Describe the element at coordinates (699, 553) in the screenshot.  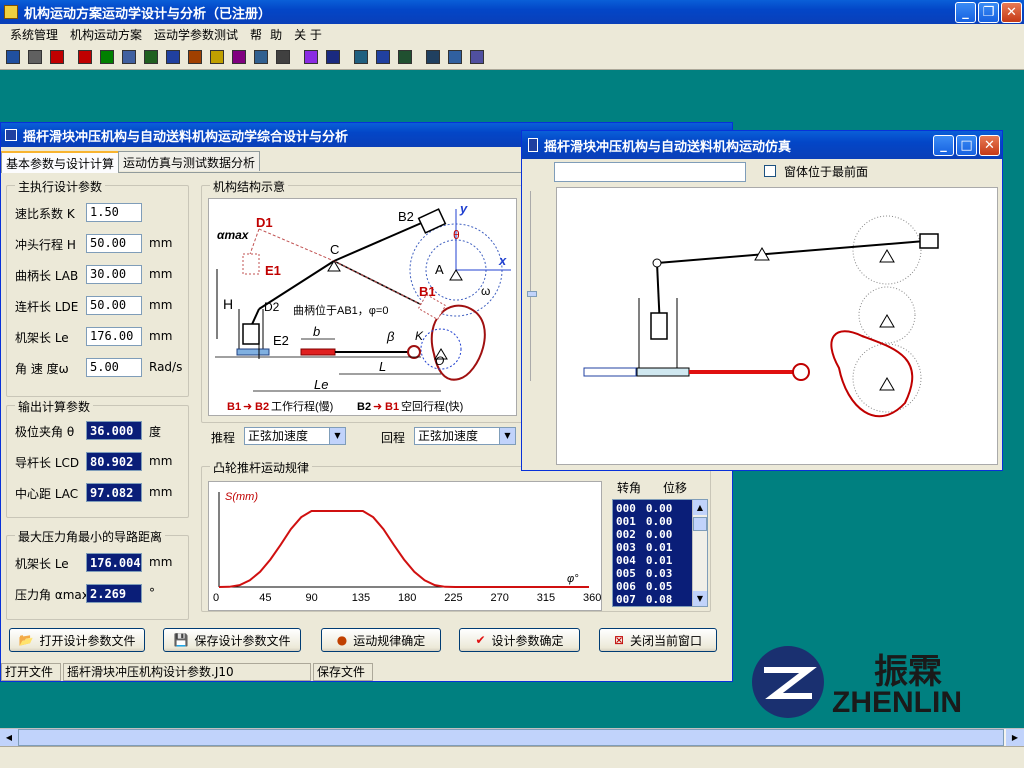
I see `table-scrollbar: ▲ ▼` at that location.